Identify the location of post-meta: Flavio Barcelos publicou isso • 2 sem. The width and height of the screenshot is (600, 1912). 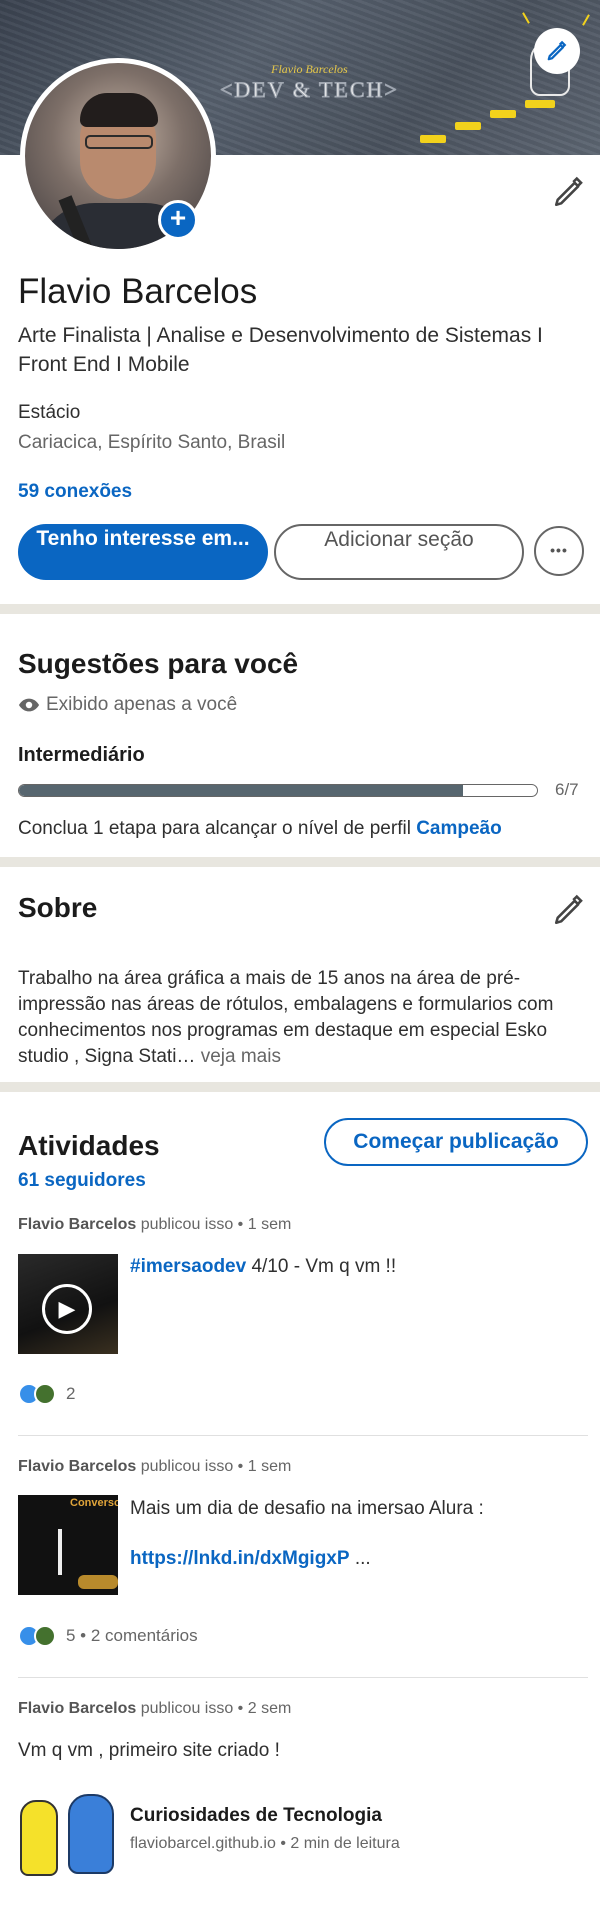
(154, 1709).